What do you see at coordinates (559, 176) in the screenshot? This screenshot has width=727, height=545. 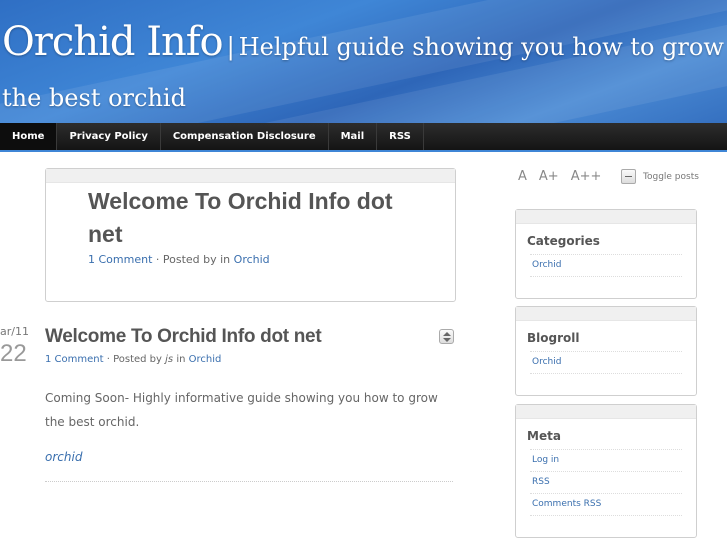 I see `font-size-controls: A A+ A++` at bounding box center [559, 176].